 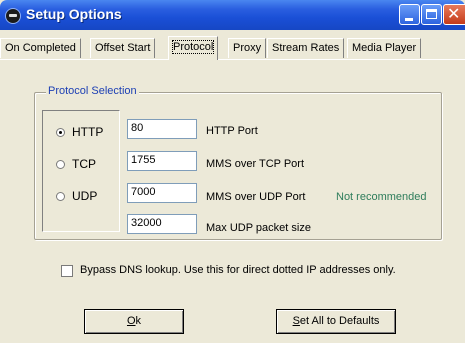 I want to click on udp-port-field: 7000, so click(x=162, y=193).